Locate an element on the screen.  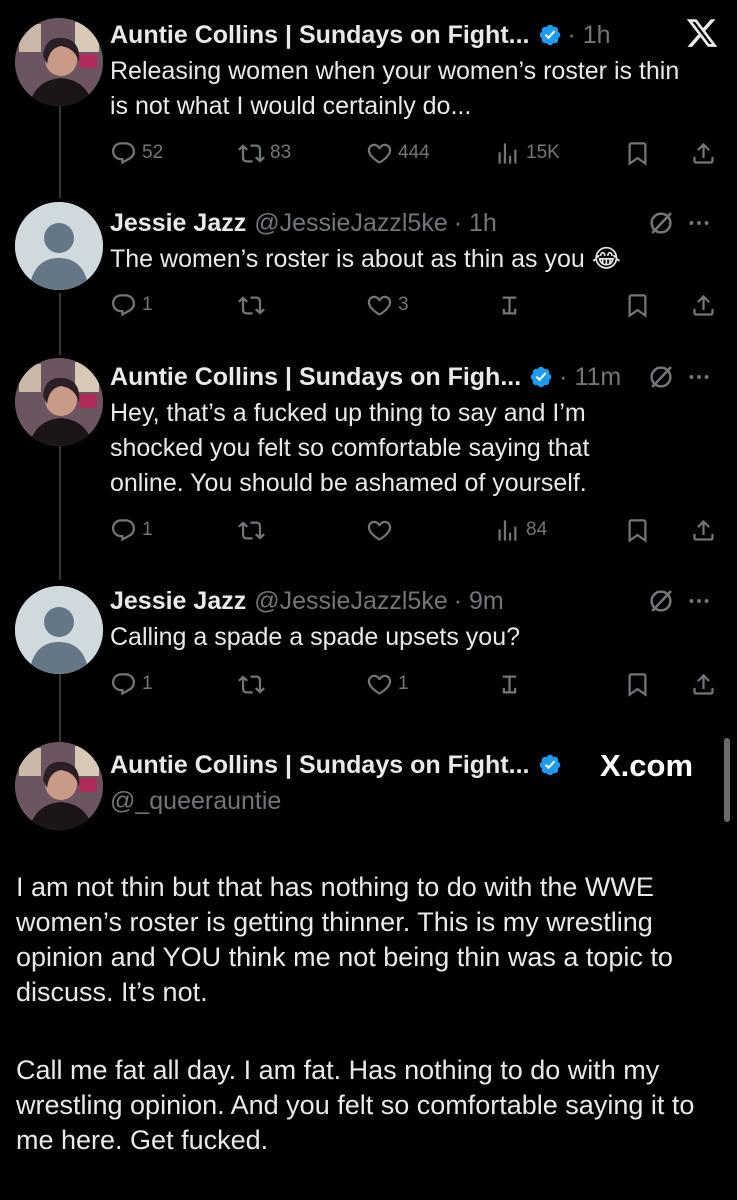
like-button: 3 is located at coordinates (387, 305).